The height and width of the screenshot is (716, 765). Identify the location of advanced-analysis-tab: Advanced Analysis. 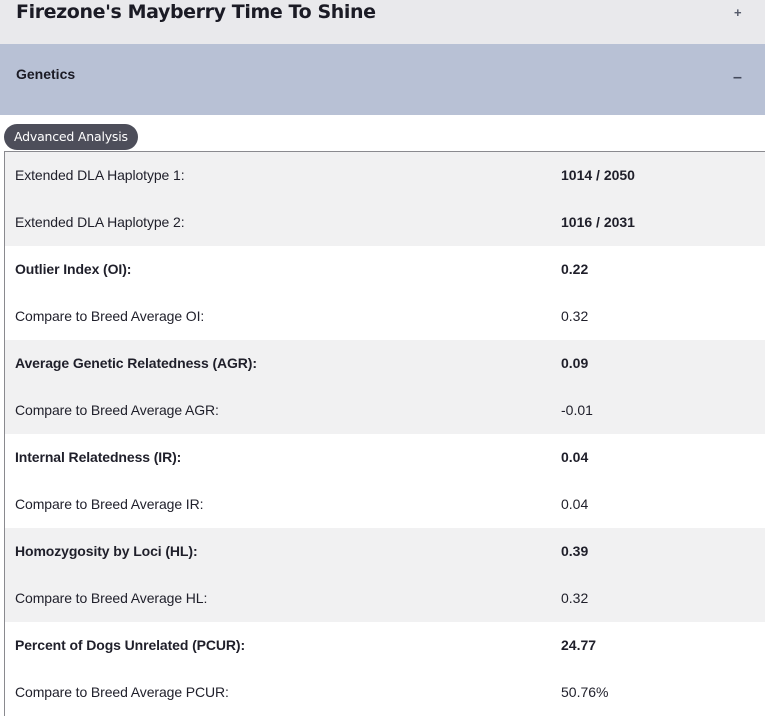
(71, 137).